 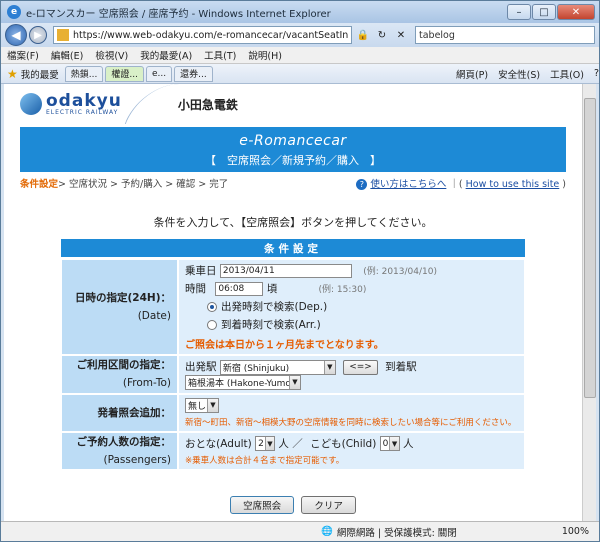 I want to click on globe-icon: 🌐, so click(x=327, y=531).